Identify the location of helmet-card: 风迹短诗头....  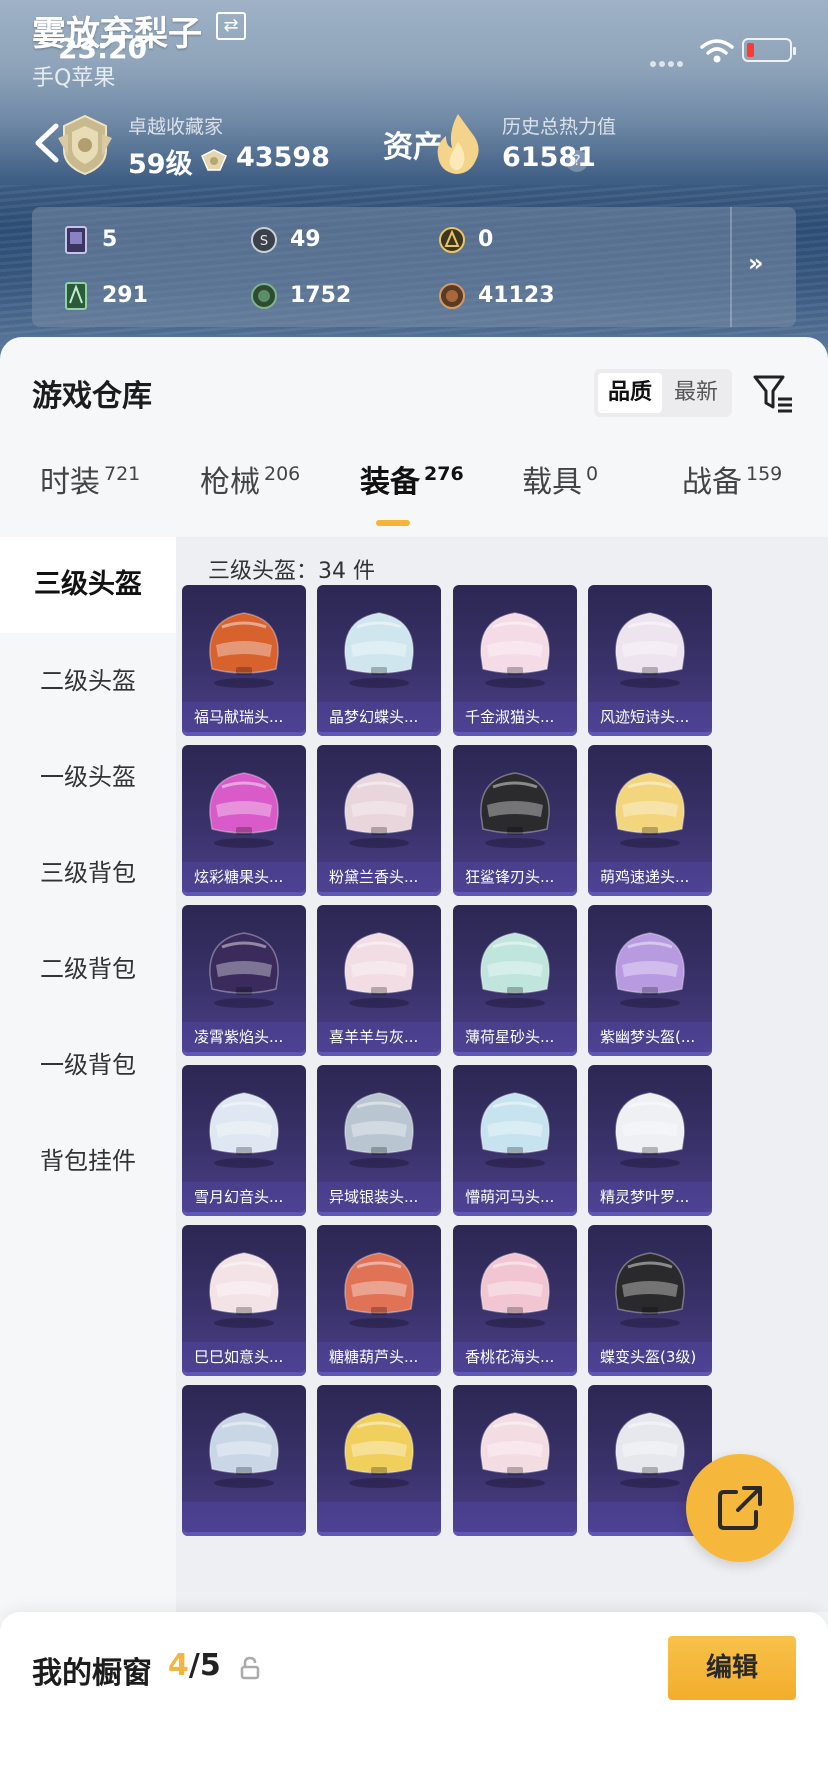
(650, 660).